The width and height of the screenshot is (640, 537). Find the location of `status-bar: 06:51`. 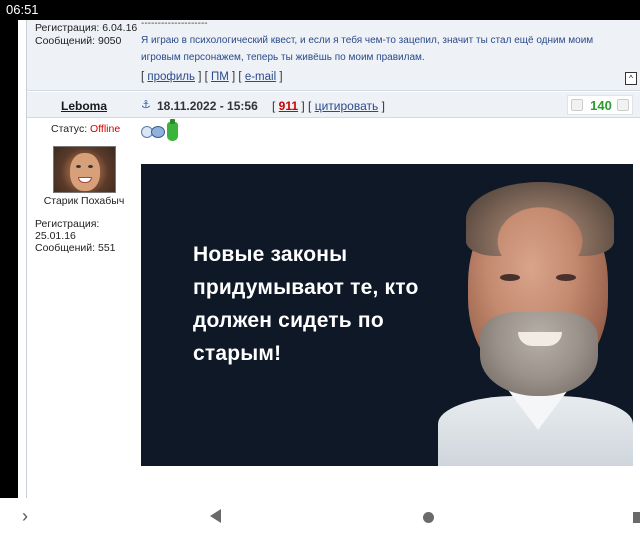

status-bar: 06:51 is located at coordinates (320, 10).